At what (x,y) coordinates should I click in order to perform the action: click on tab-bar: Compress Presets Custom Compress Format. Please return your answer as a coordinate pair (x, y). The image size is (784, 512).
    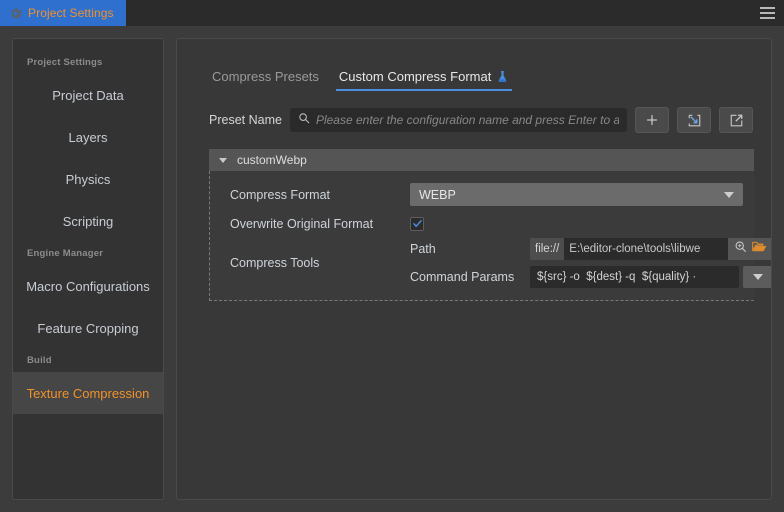
    Looking at the image, I should click on (481, 75).